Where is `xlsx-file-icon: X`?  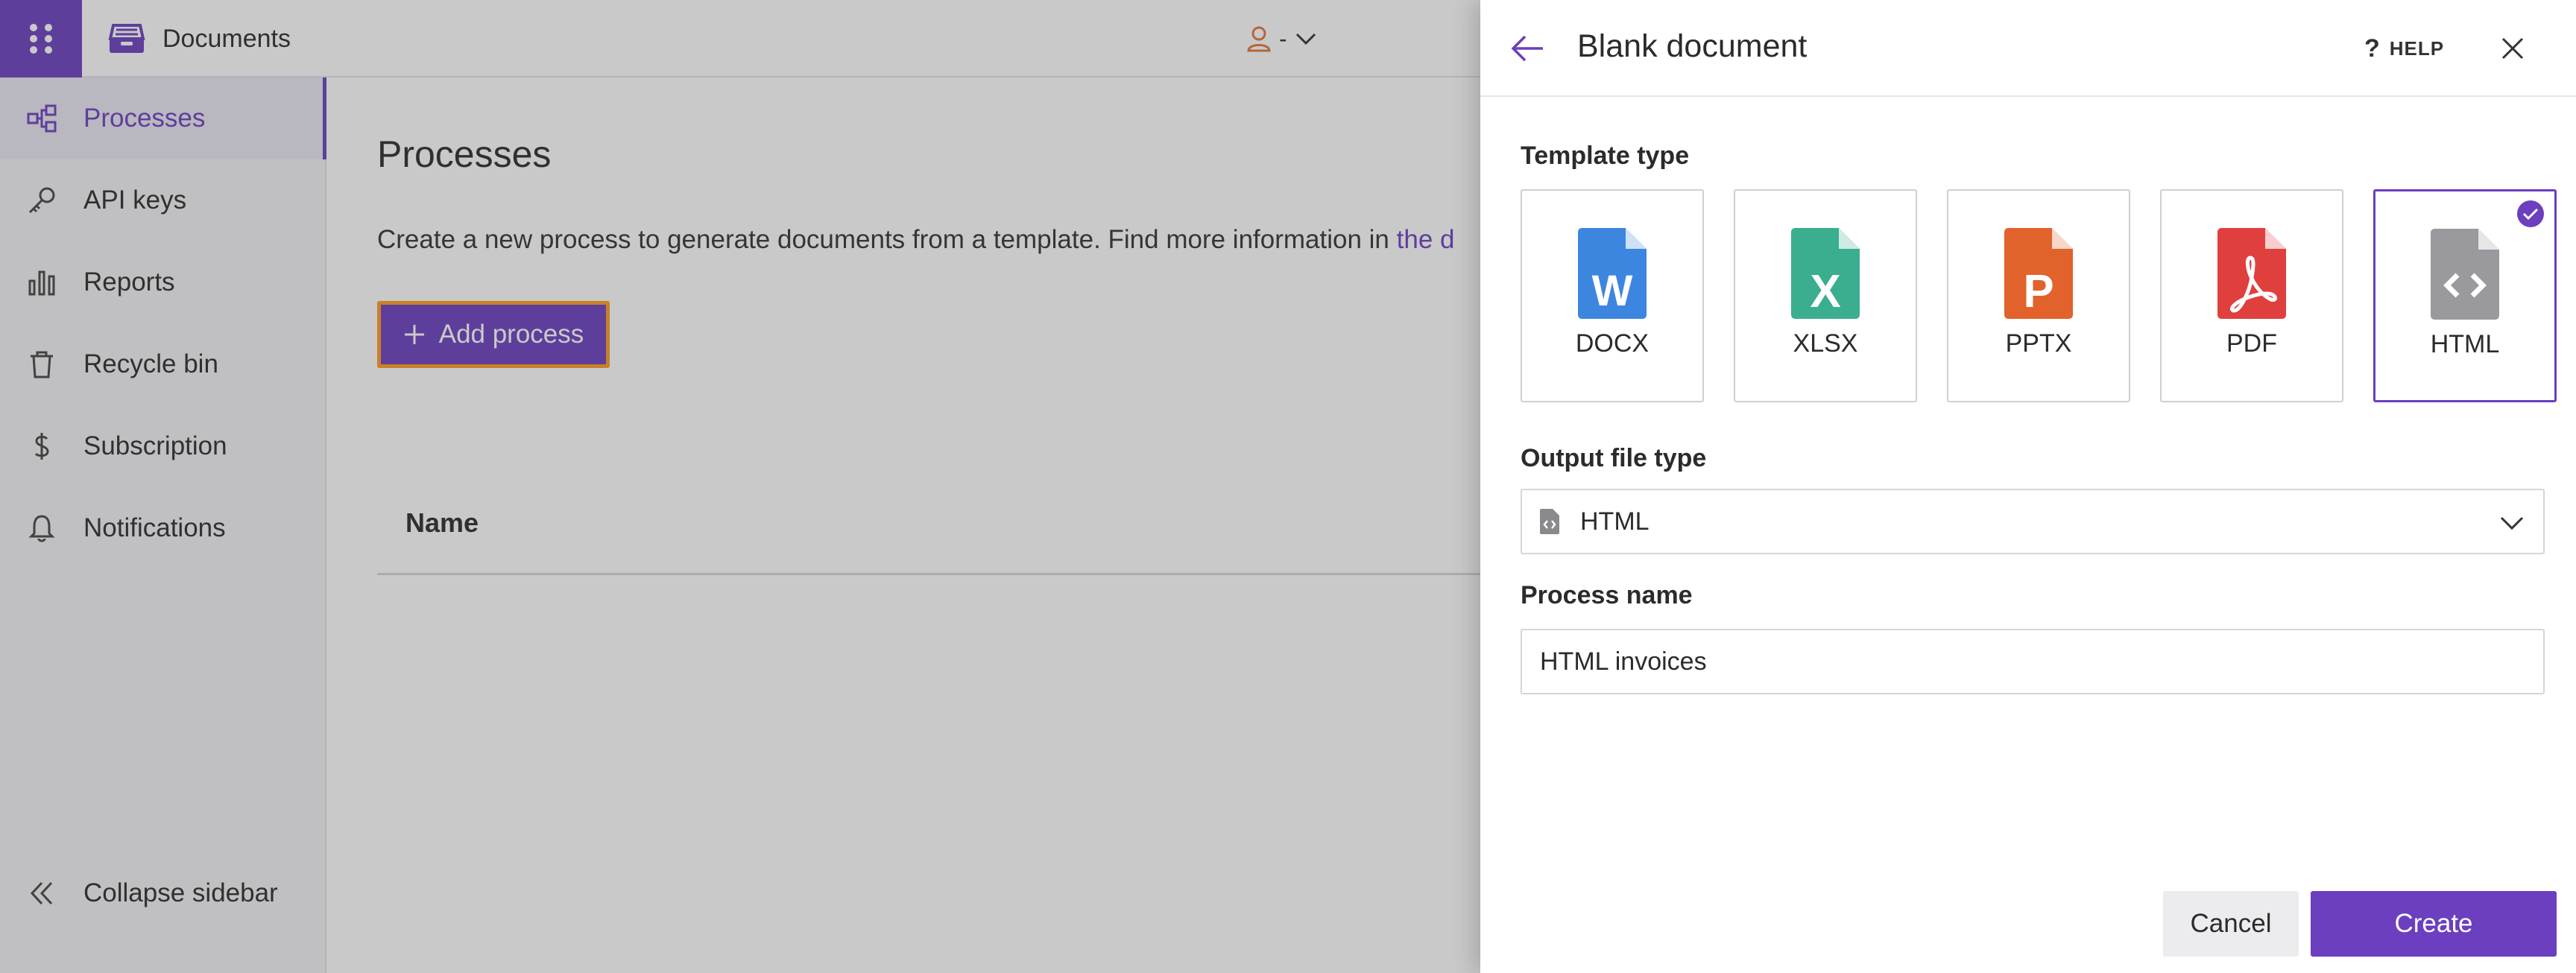
xlsx-file-icon: X is located at coordinates (1826, 273).